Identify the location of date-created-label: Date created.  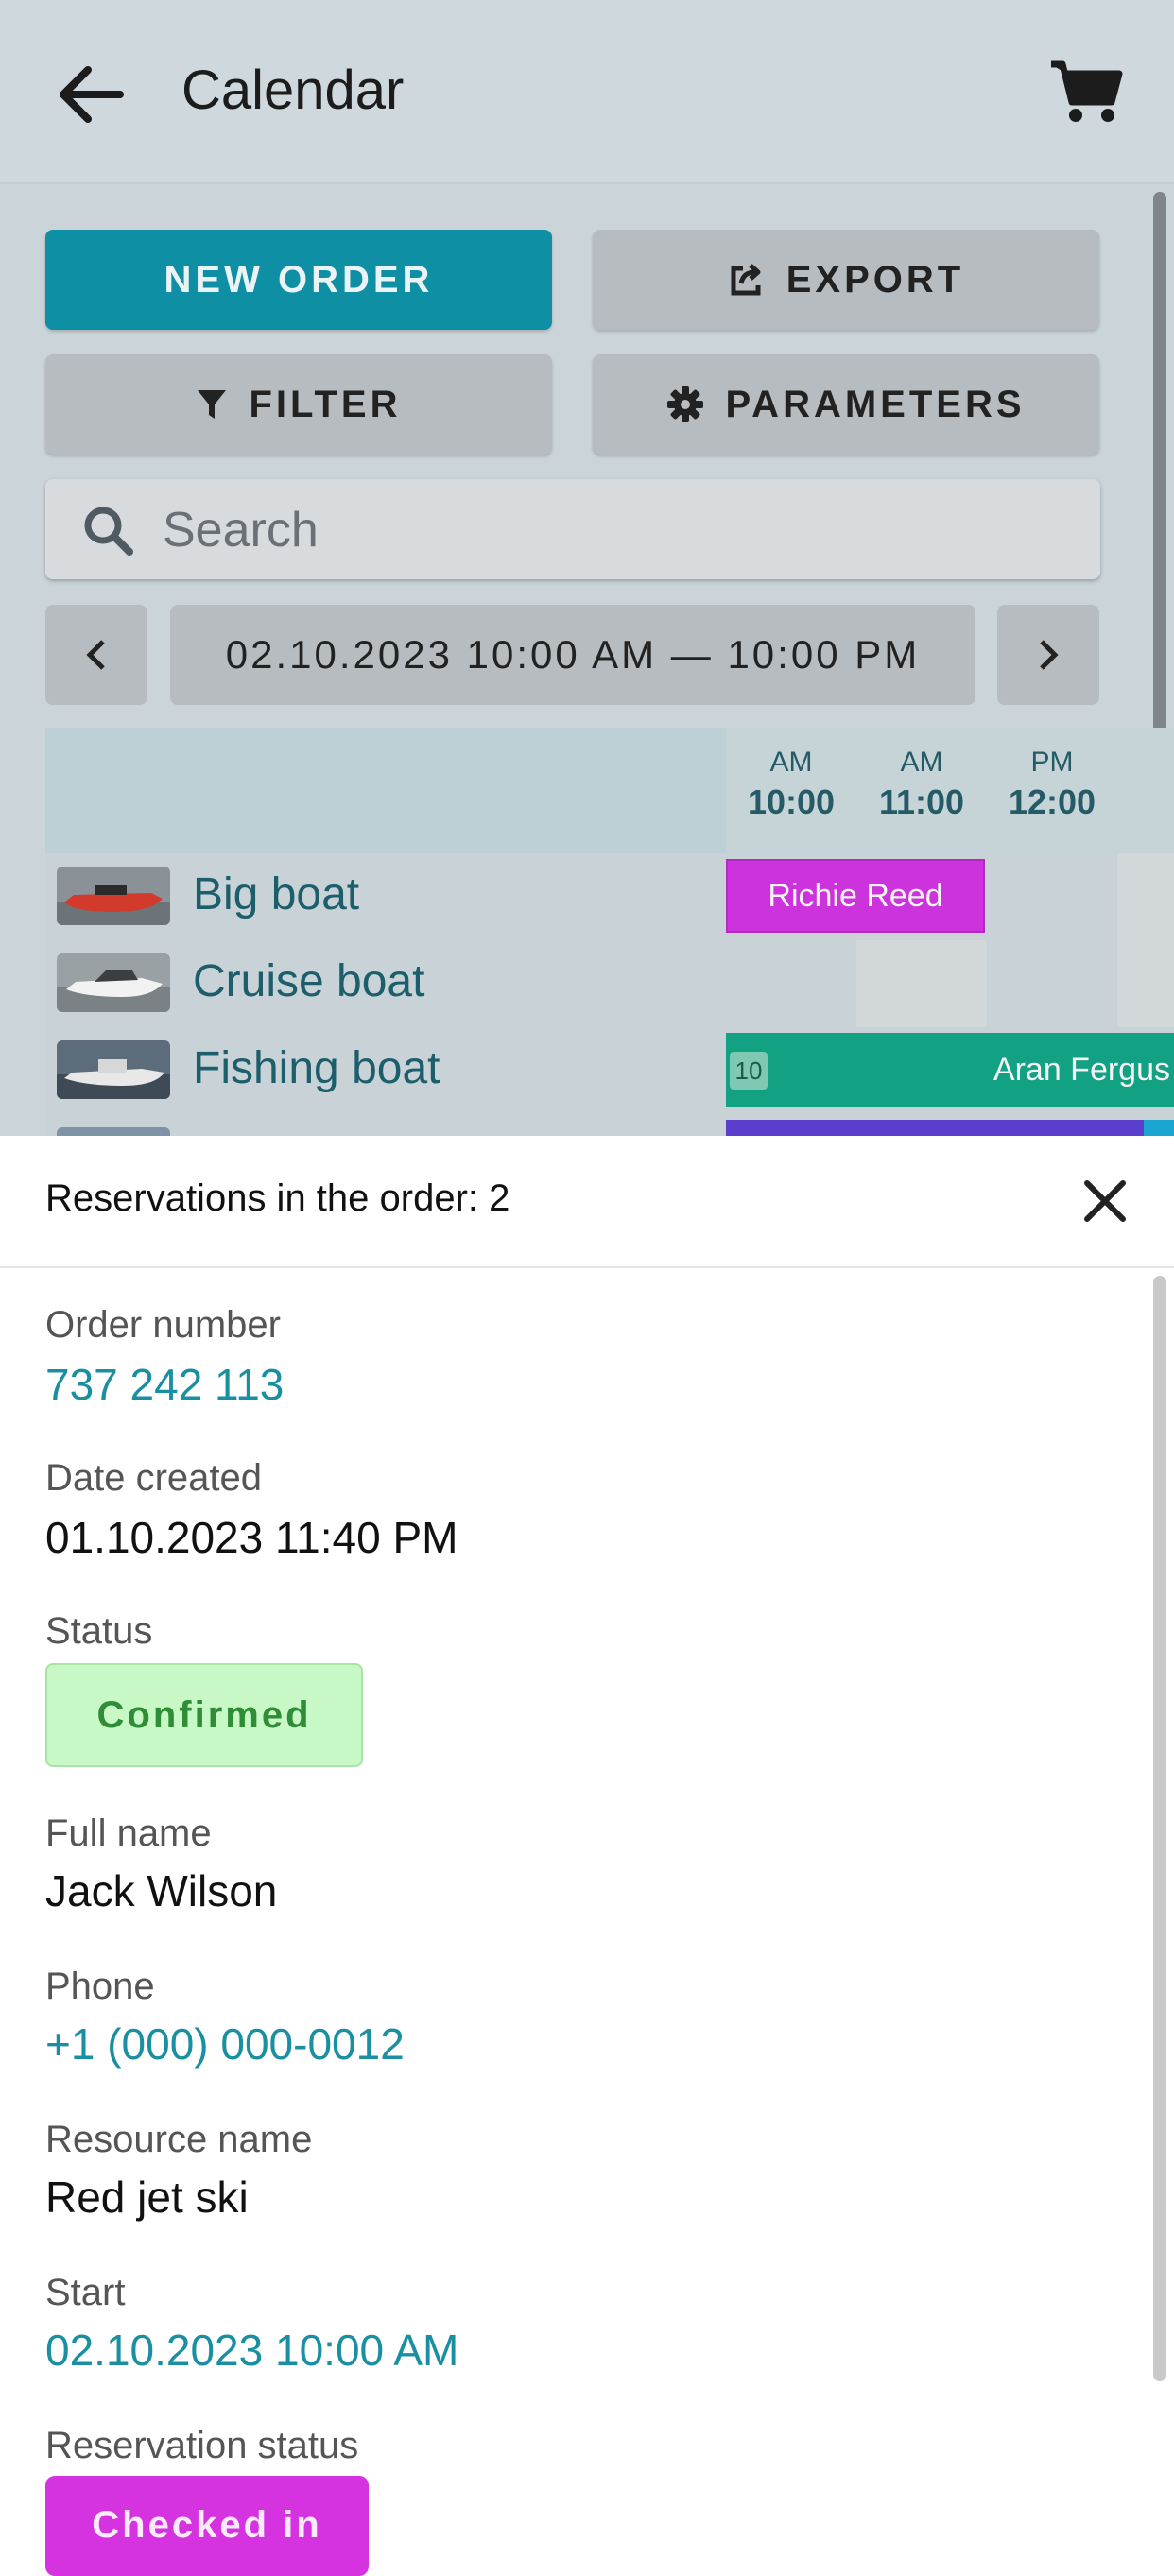
(154, 1478).